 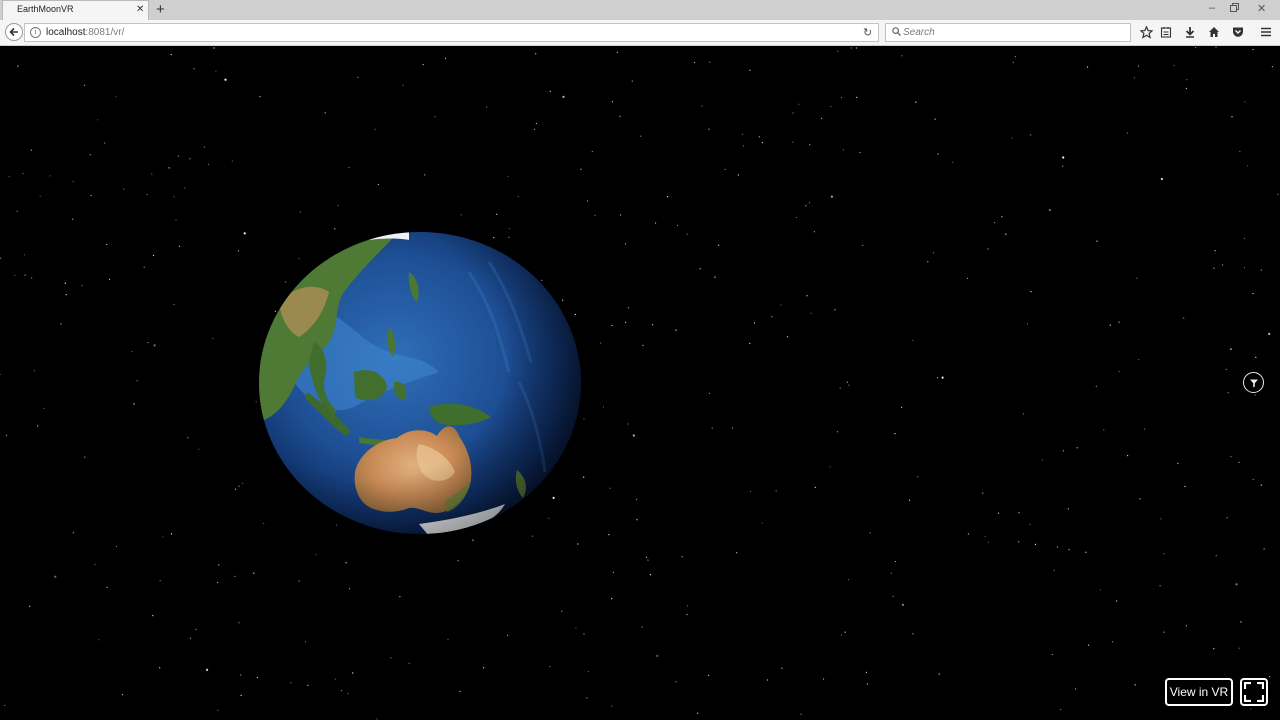 I want to click on window-close-icon: ✕, so click(x=1261, y=8).